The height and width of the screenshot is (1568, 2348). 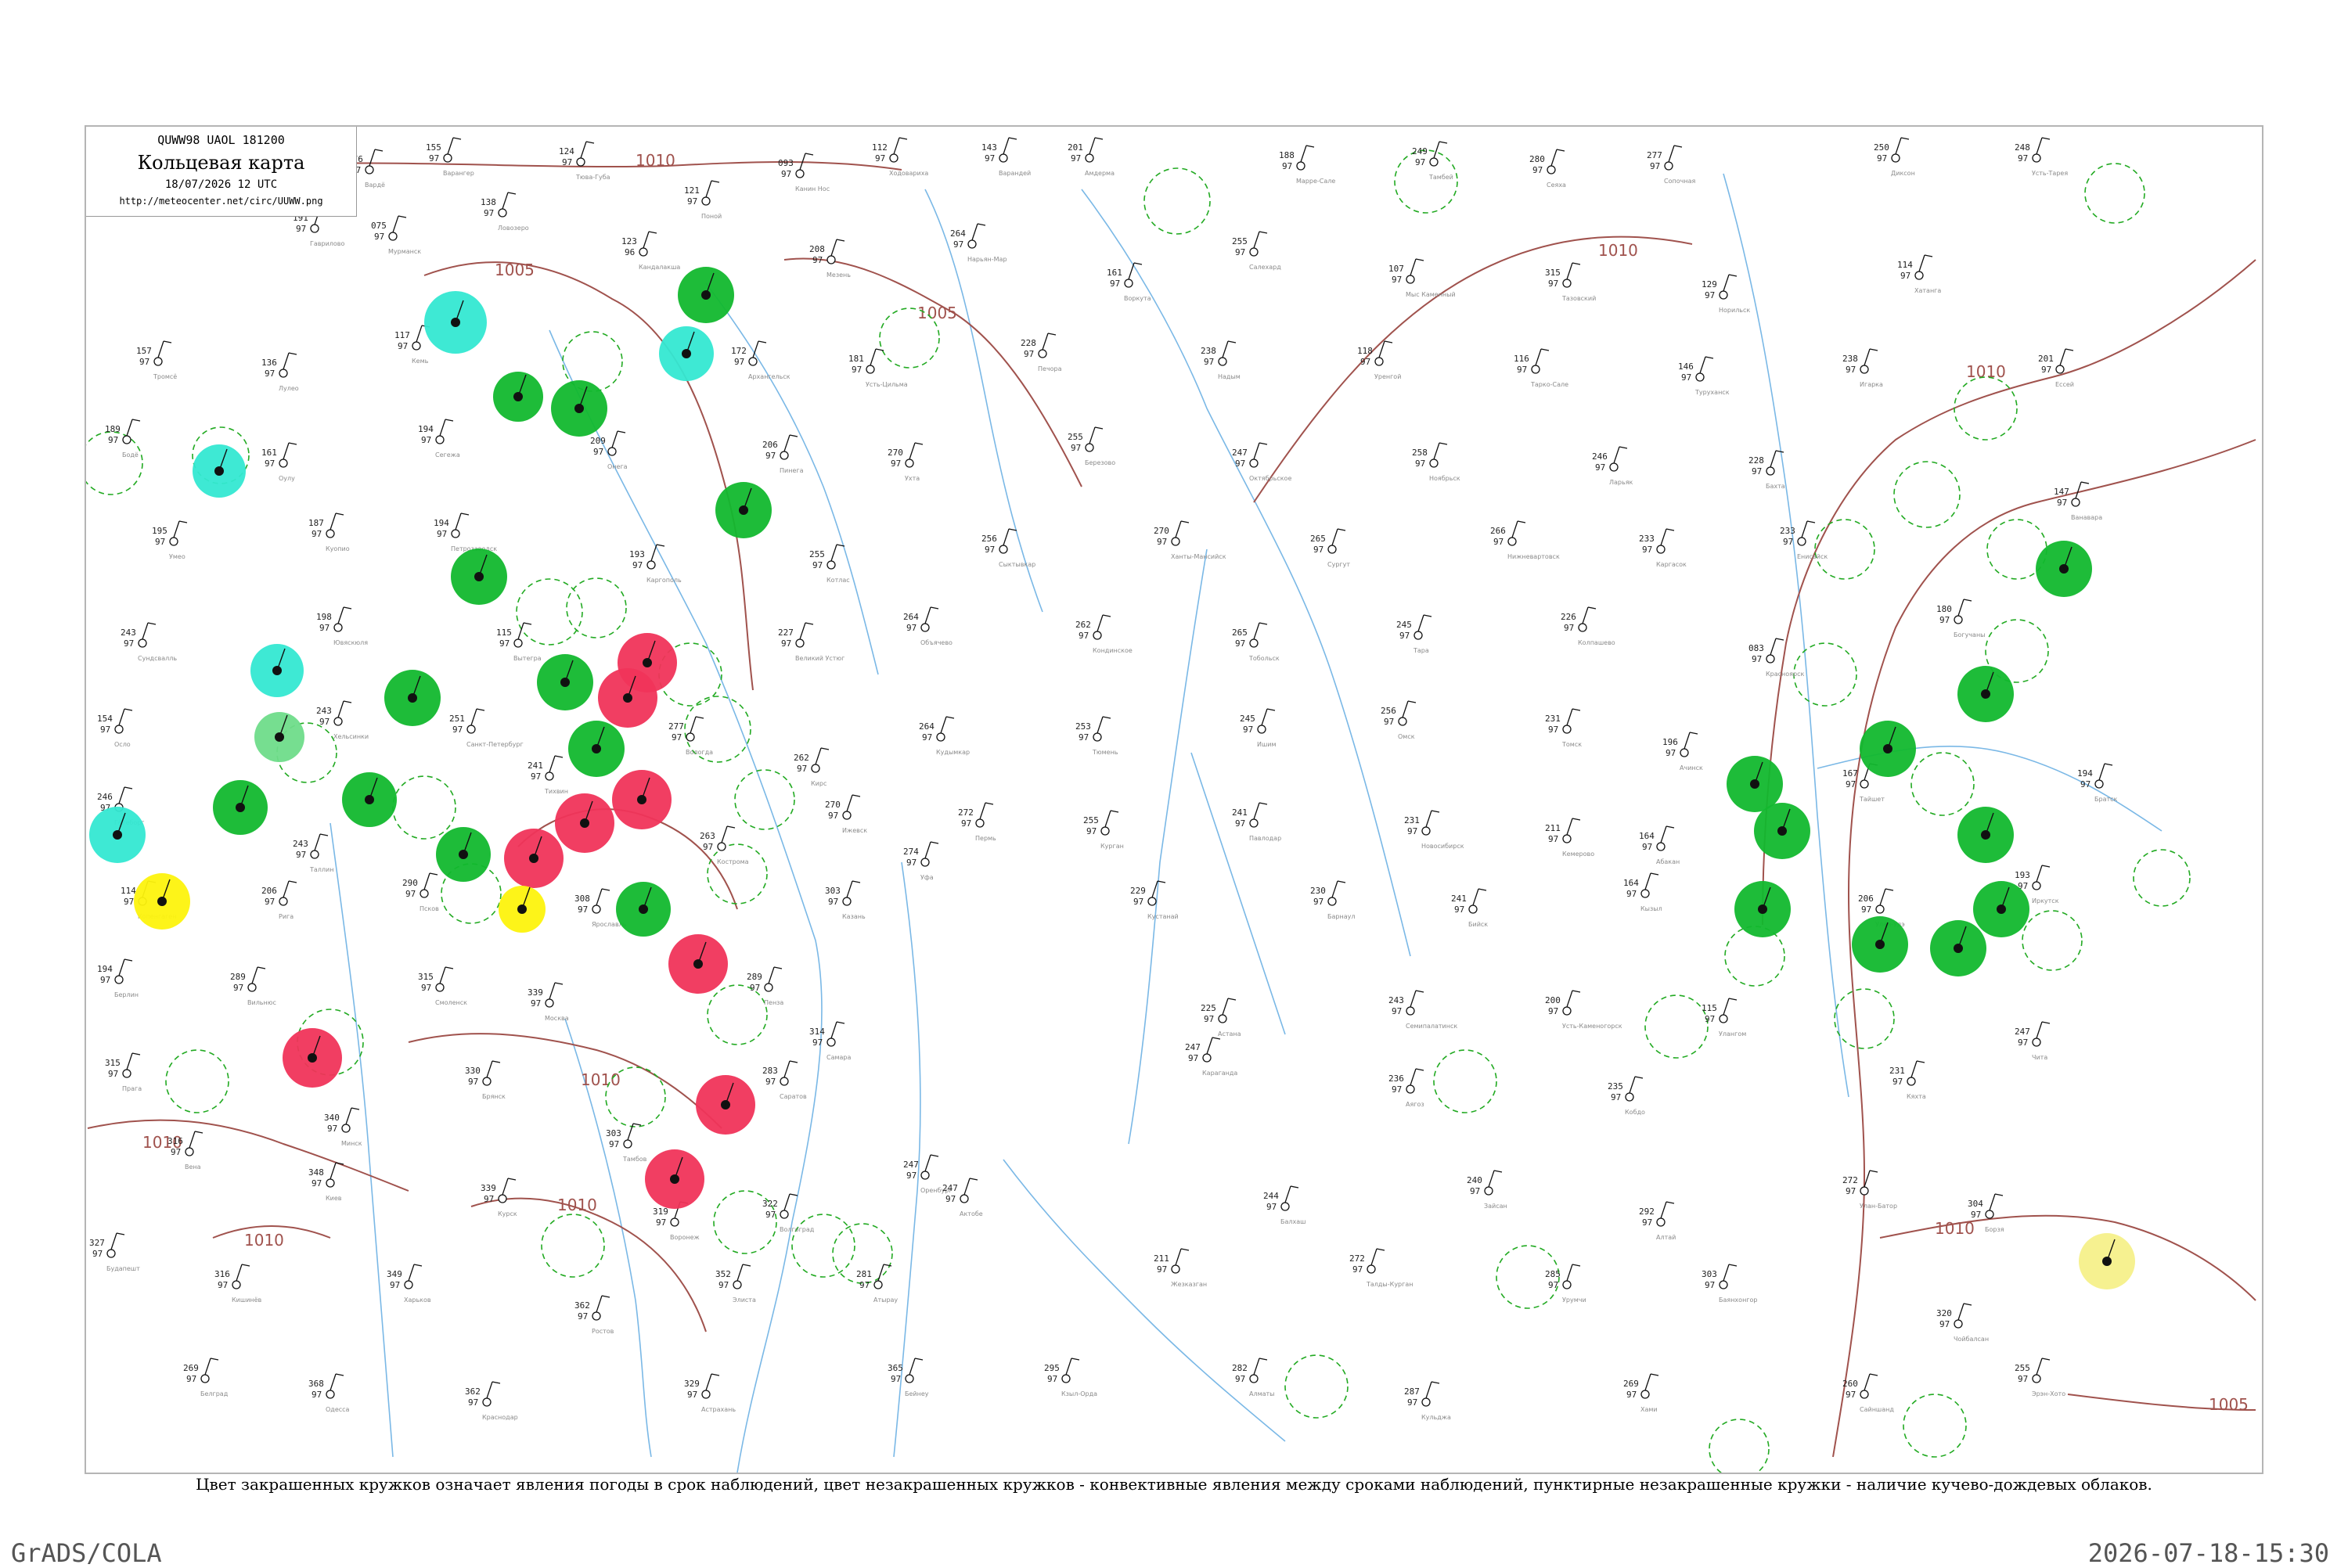 I want to click on pressure-value: 253, so click(x=1083, y=726).